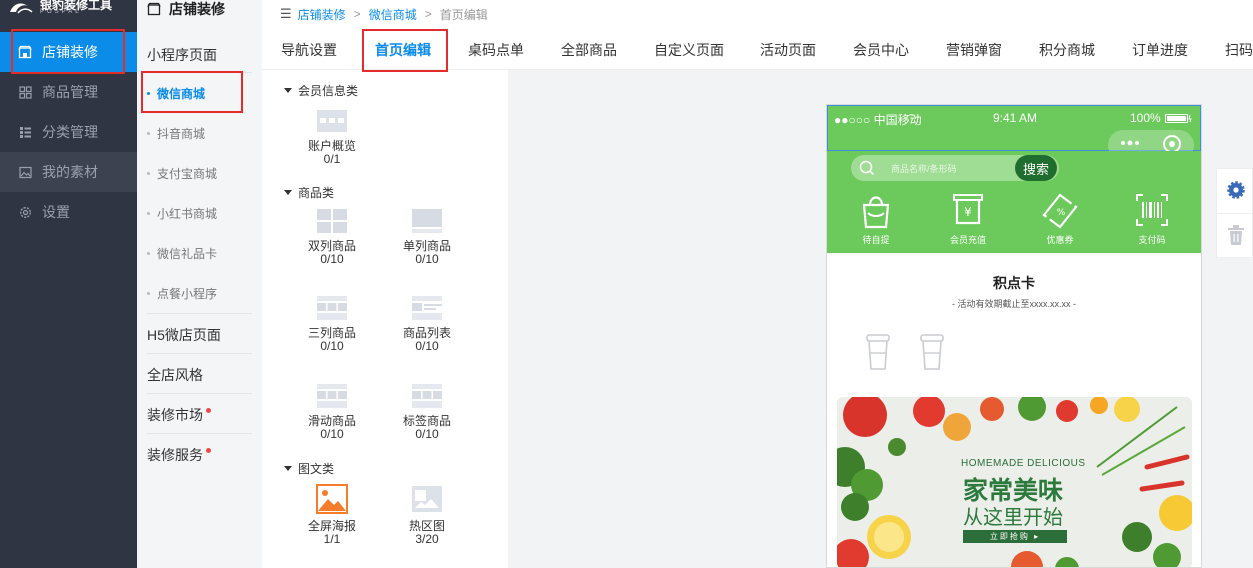 The width and height of the screenshot is (1253, 568). Describe the element at coordinates (199, 213) in the screenshot. I see `sub-item-xiaohongshu-mall: 小红书商城` at that location.